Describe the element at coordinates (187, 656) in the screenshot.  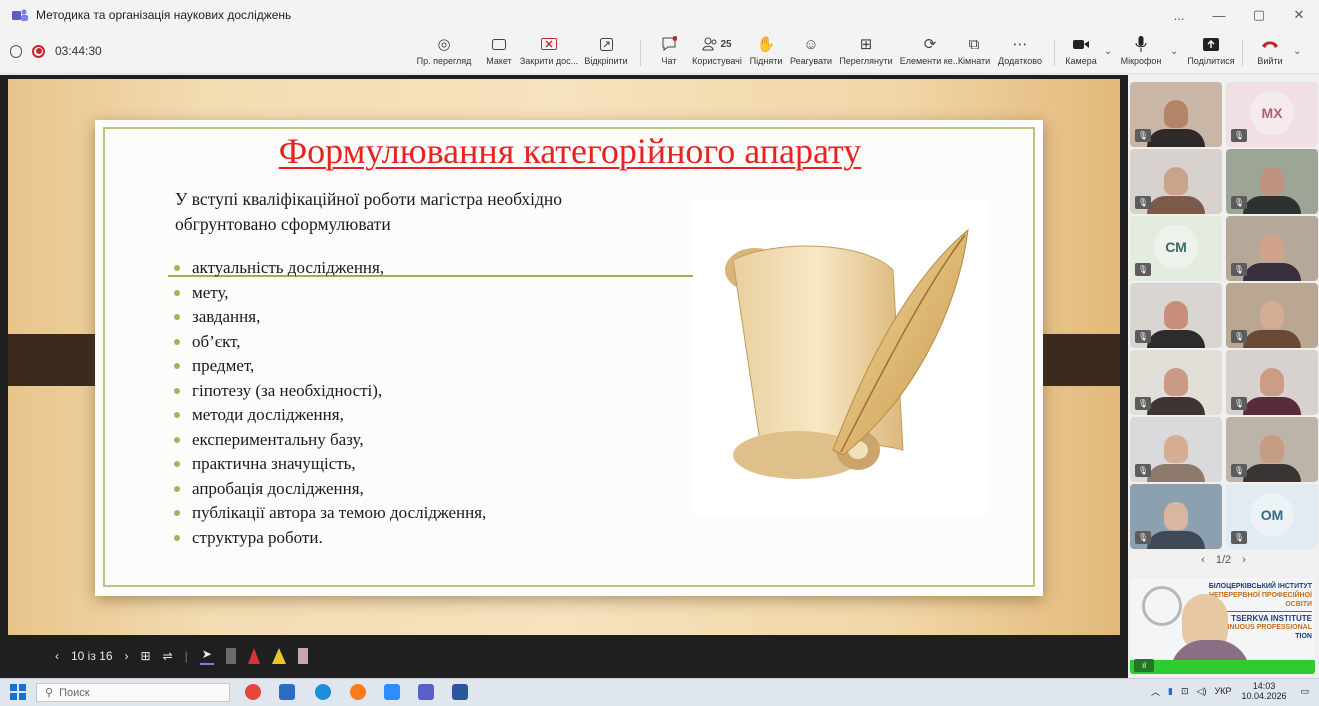
I see `slide-navigation: ‹ 10 із 16 › ⊞ ⇌ | ➤` at that location.